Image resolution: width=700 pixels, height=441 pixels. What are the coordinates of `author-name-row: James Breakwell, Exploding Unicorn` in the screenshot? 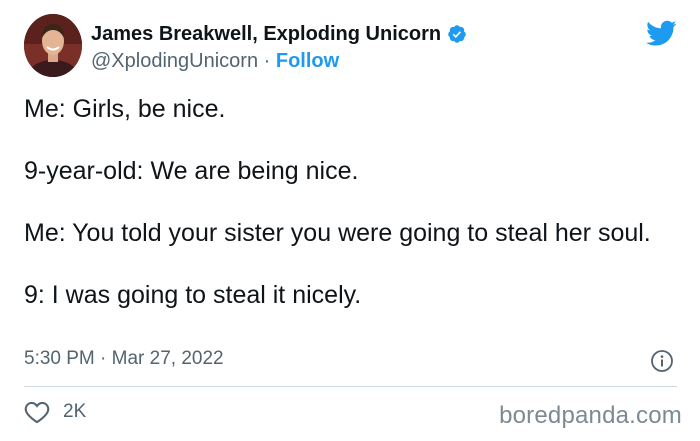 It's located at (279, 34).